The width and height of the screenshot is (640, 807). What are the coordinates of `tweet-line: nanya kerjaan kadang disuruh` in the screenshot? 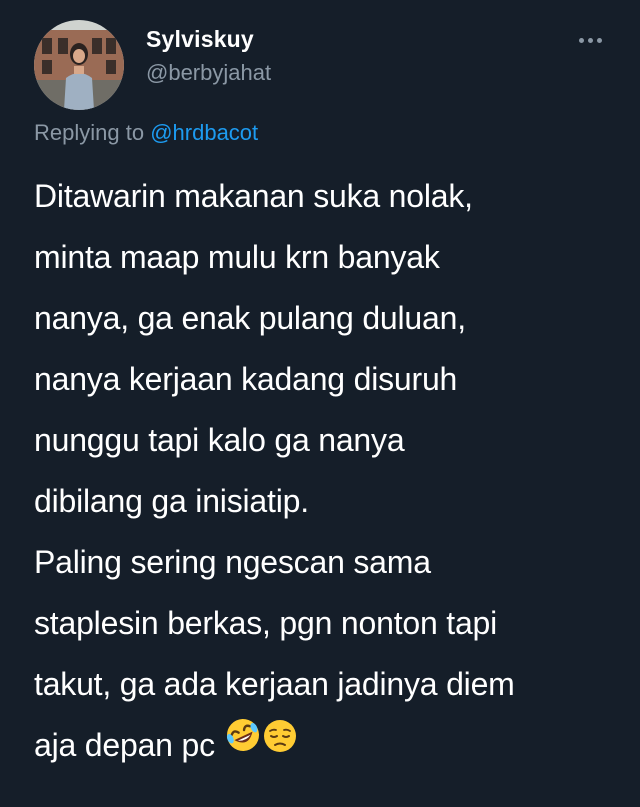 It's located at (246, 379).